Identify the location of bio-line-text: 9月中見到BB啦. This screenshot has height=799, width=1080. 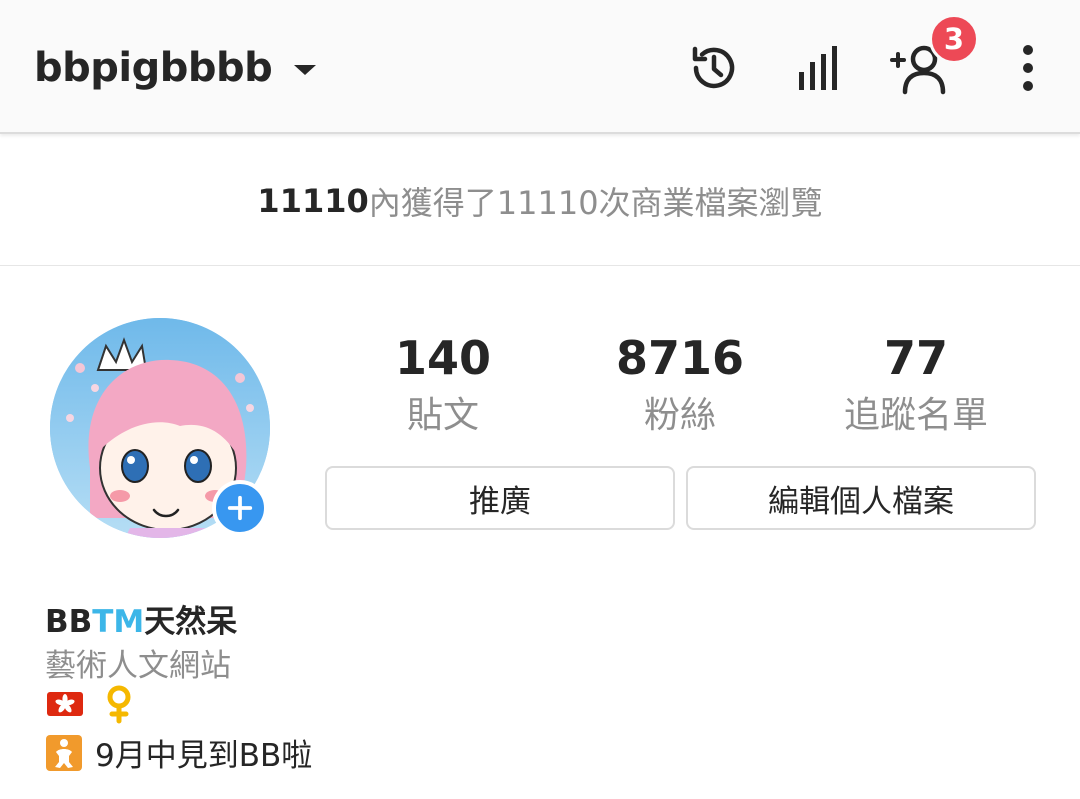
(204, 756).